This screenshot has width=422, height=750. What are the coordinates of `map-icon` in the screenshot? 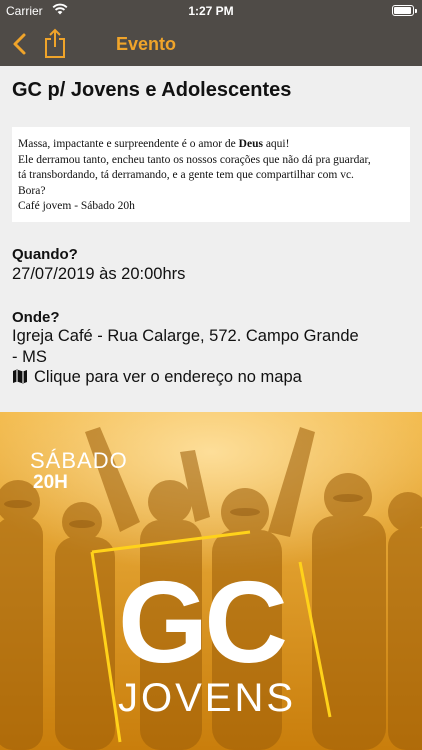 It's located at (20, 376).